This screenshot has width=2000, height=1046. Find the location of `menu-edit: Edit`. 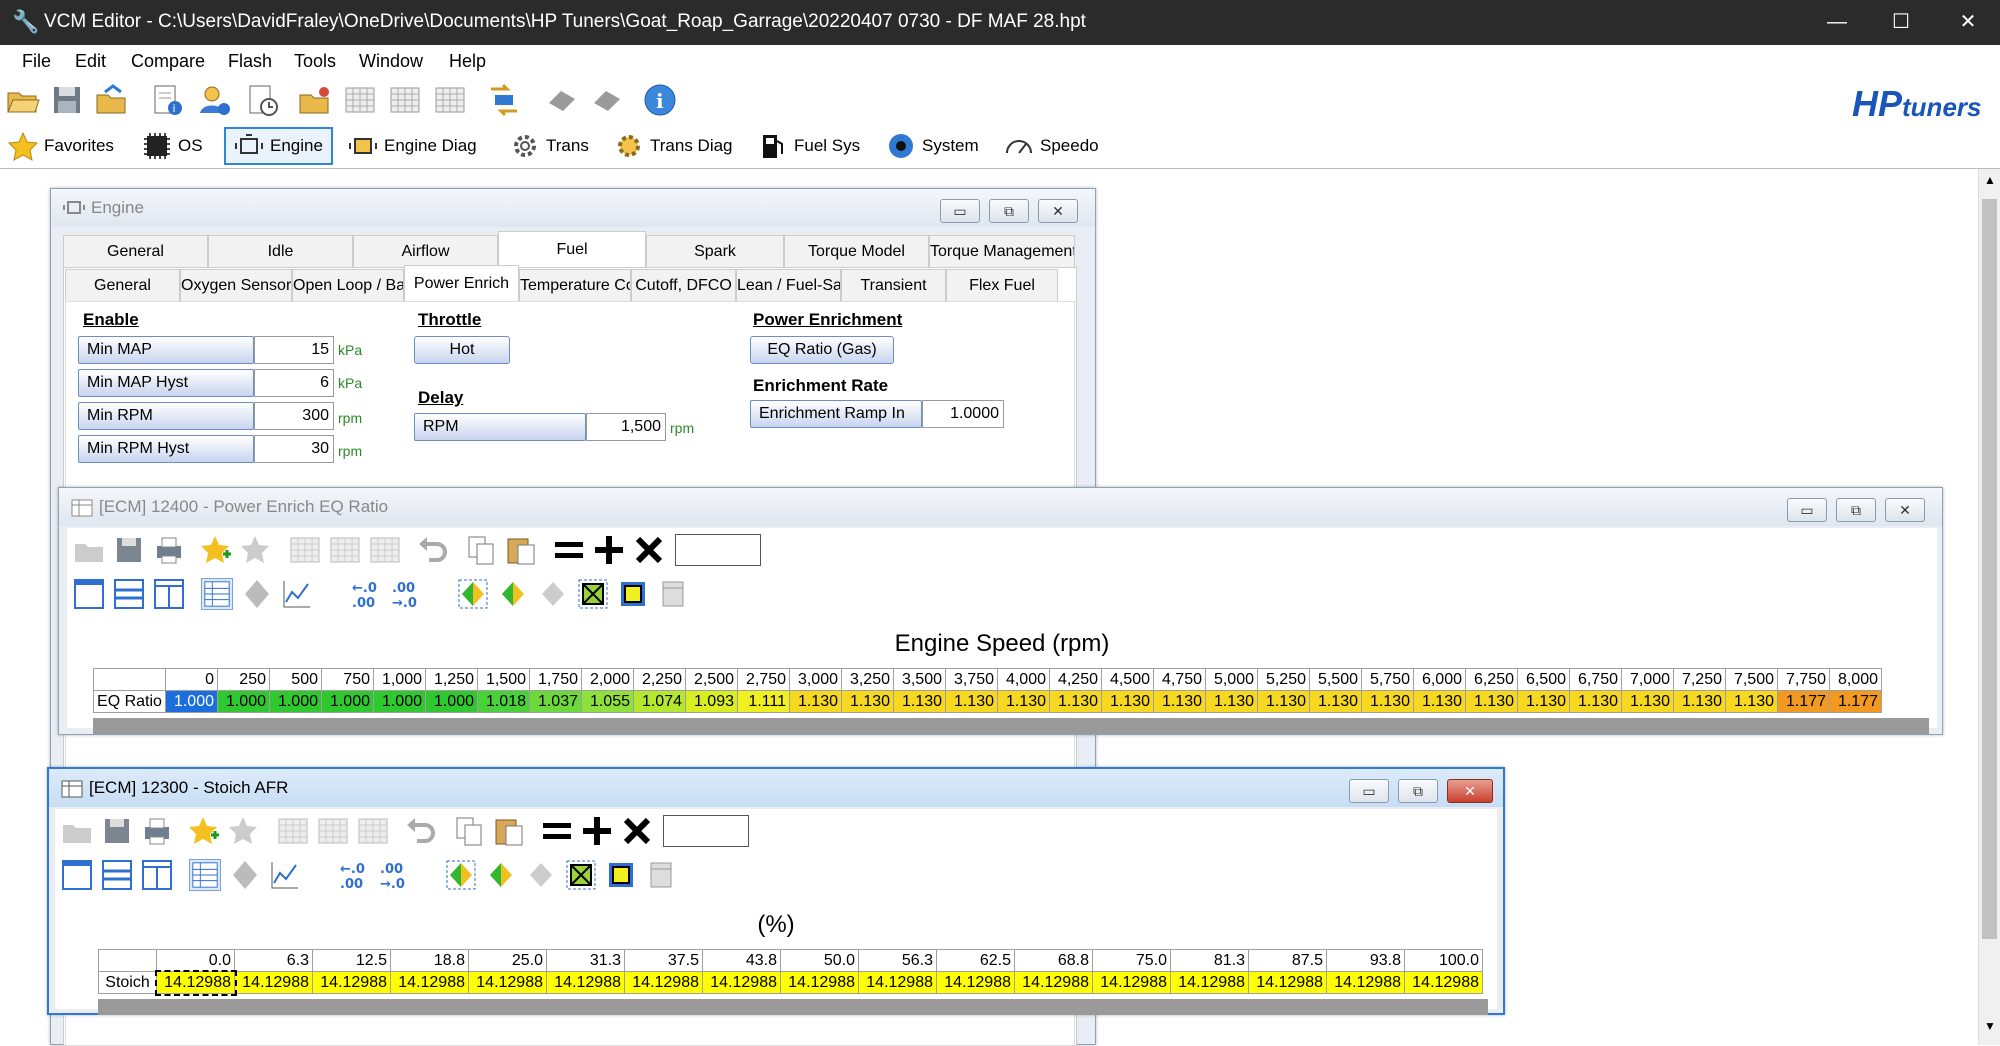

menu-edit: Edit is located at coordinates (90, 61).